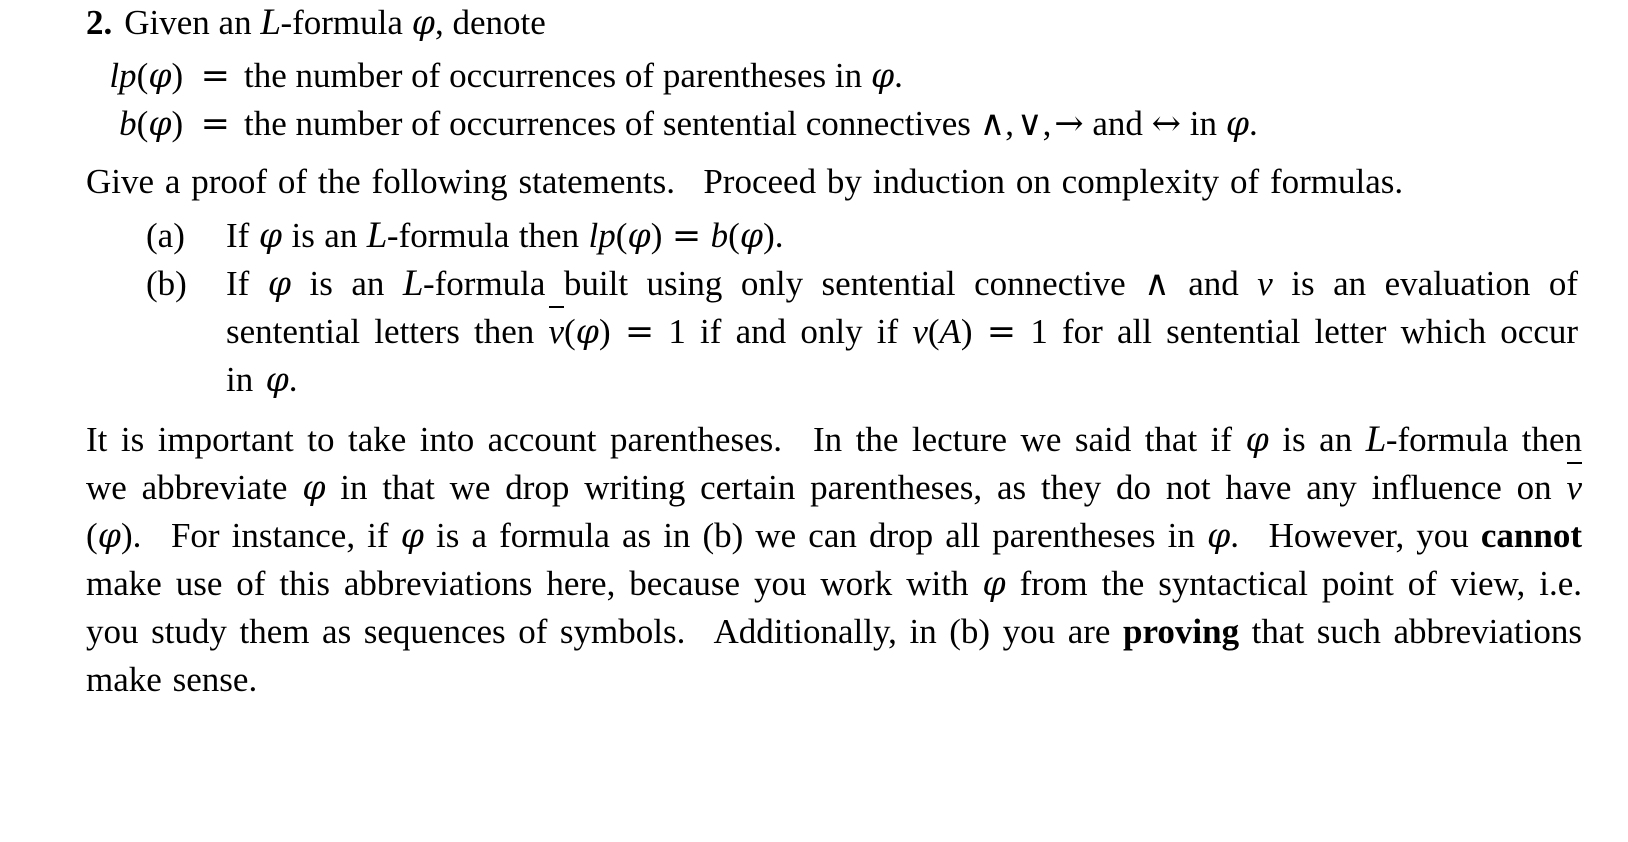  Describe the element at coordinates (423, 22) in the screenshot. I see `phi-symbol: φ` at that location.